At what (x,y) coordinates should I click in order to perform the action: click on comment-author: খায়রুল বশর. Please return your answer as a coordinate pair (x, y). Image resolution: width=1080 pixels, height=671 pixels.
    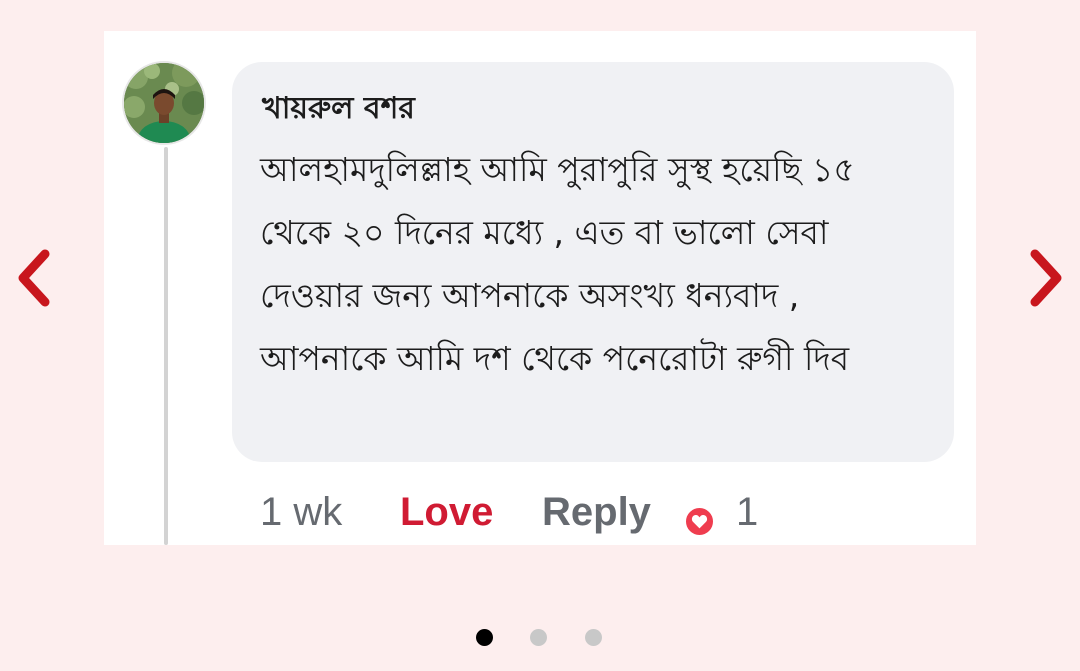
    Looking at the image, I should click on (338, 109).